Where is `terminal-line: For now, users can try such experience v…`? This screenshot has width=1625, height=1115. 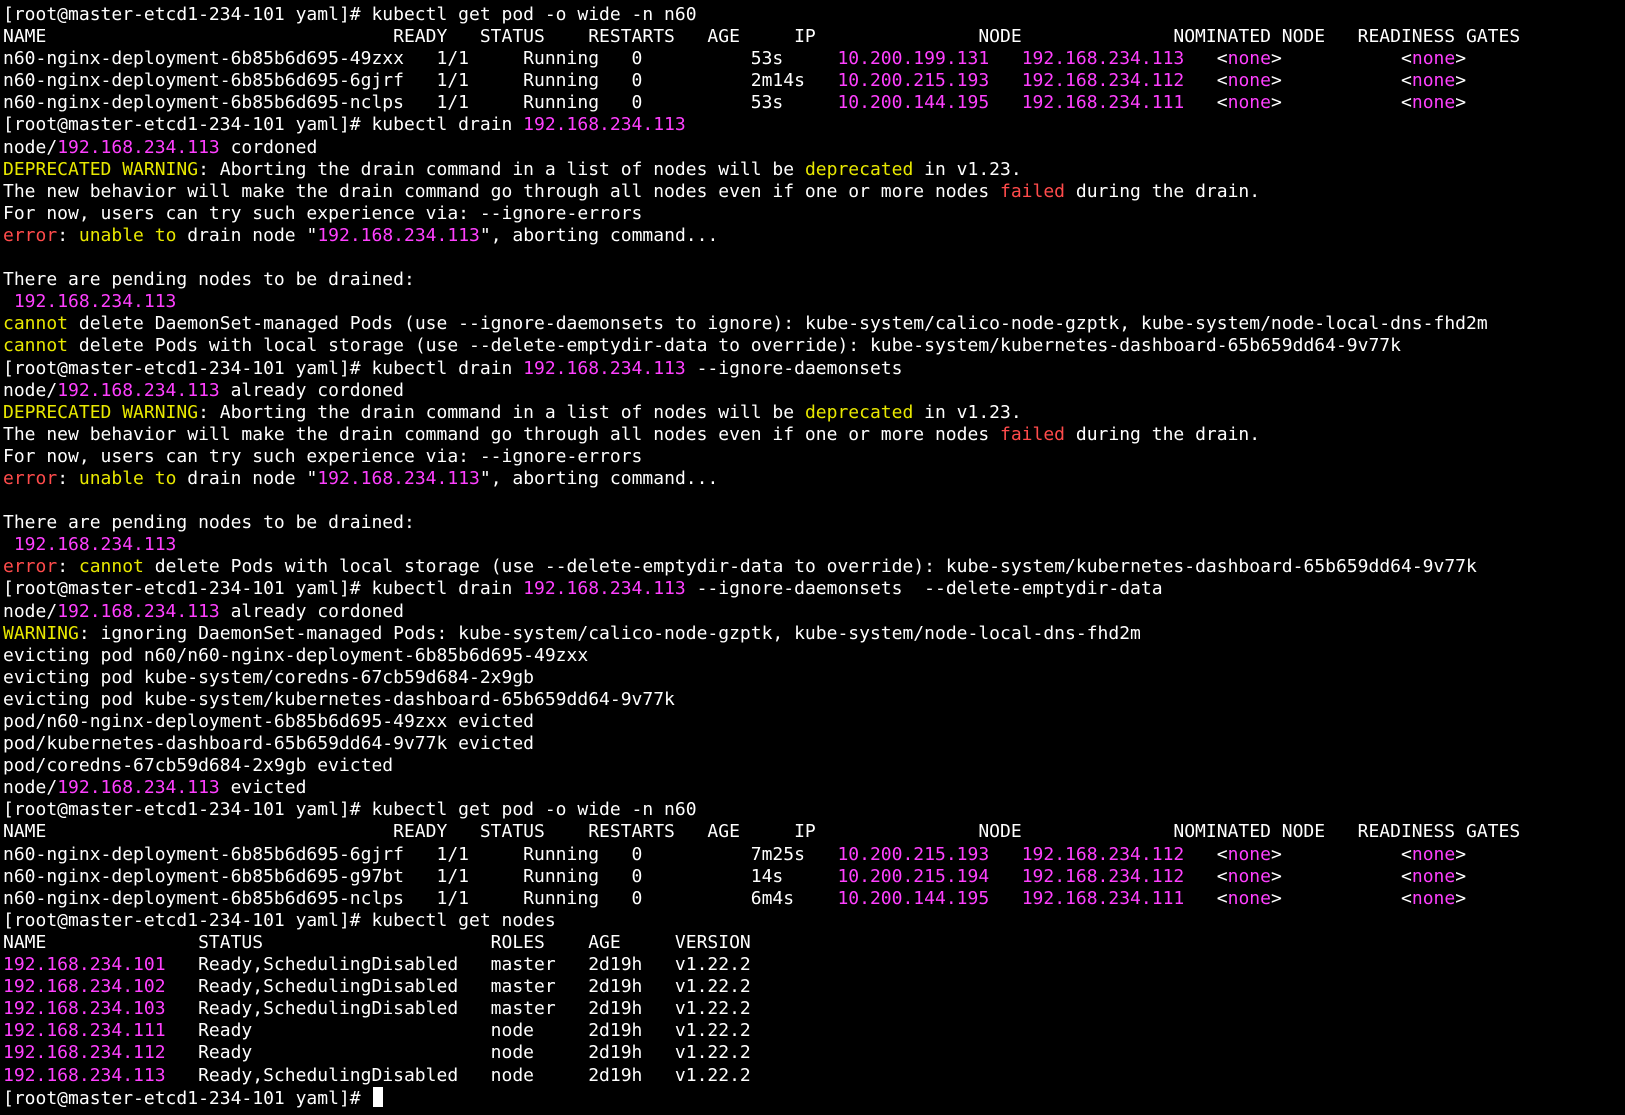 terminal-line: For now, users can try such experience v… is located at coordinates (814, 457).